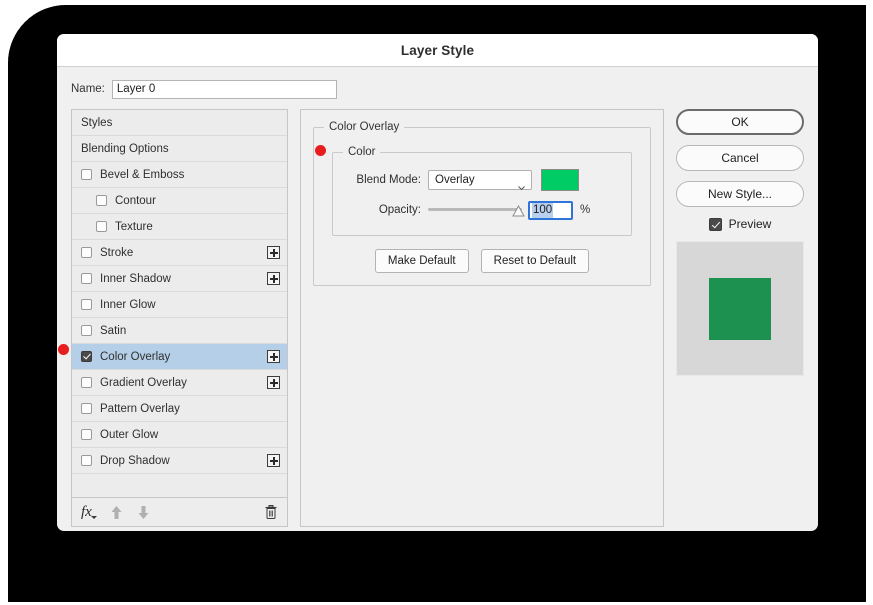 The width and height of the screenshot is (873, 605). I want to click on color-overlay-group-title: Color Overlay, so click(364, 127).